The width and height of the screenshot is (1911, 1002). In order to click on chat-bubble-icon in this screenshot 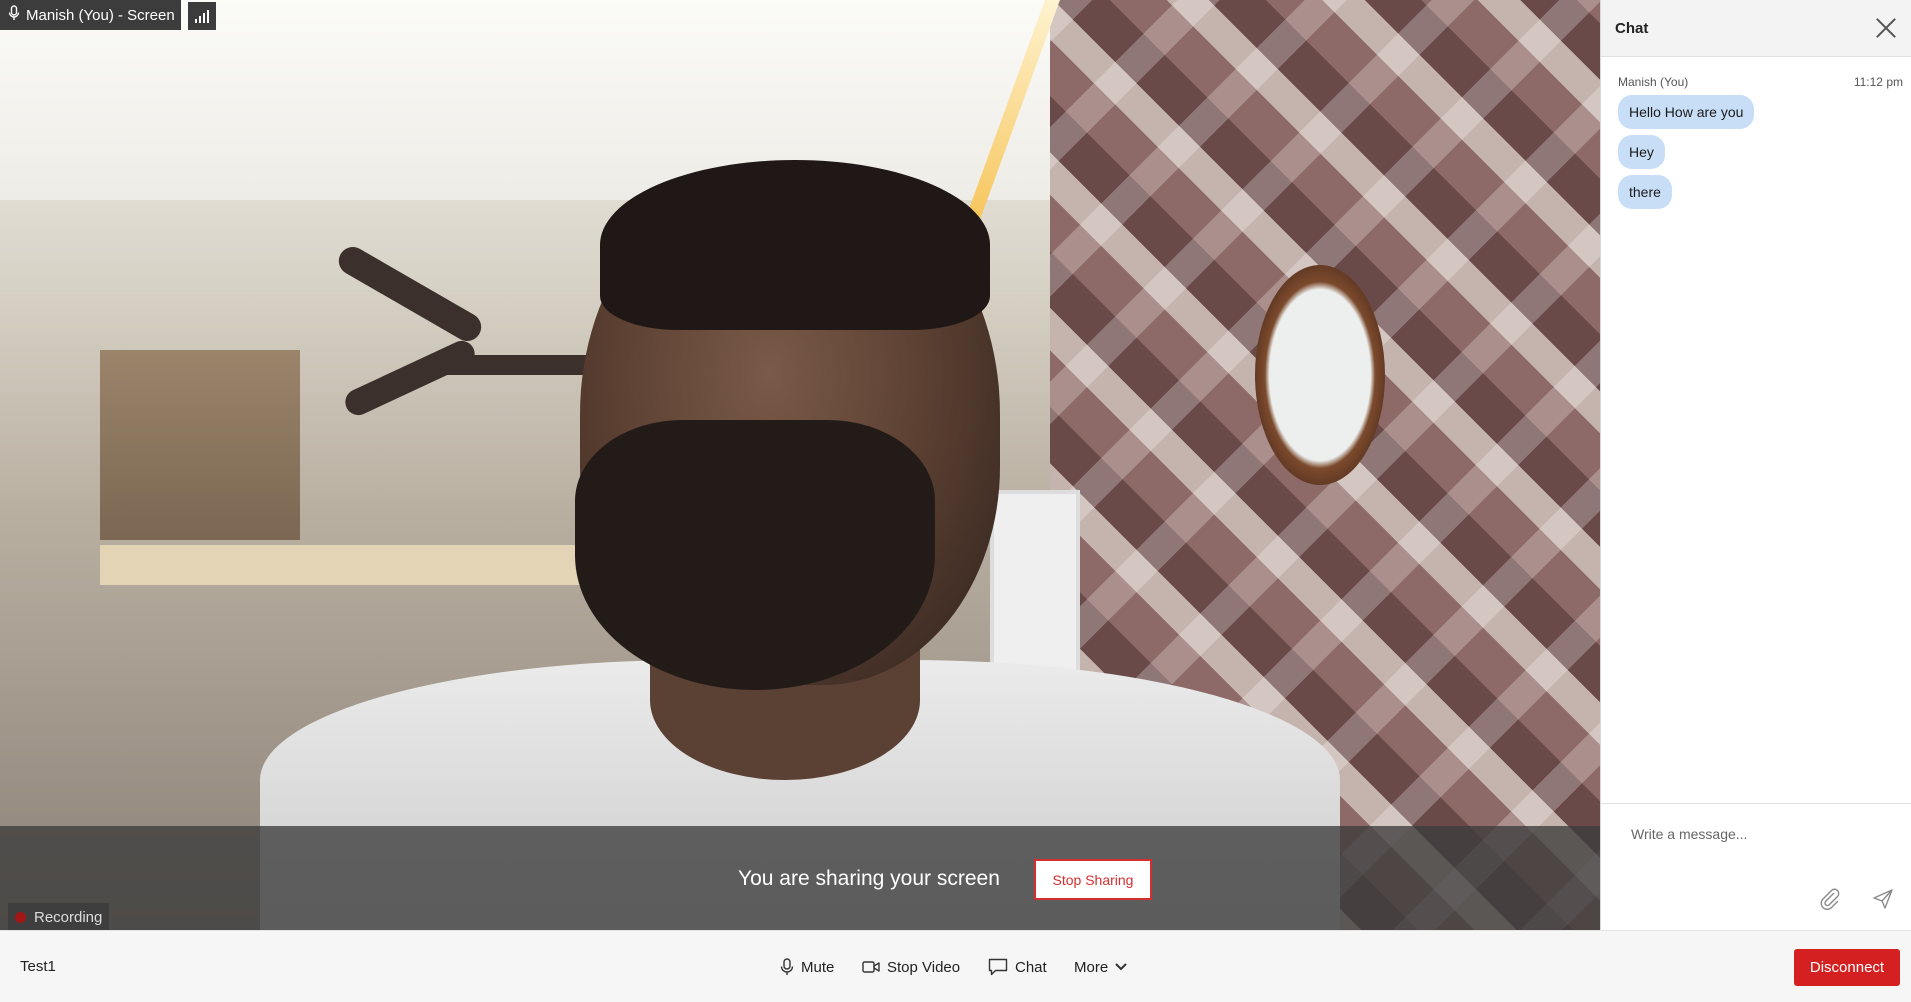, I will do `click(998, 967)`.